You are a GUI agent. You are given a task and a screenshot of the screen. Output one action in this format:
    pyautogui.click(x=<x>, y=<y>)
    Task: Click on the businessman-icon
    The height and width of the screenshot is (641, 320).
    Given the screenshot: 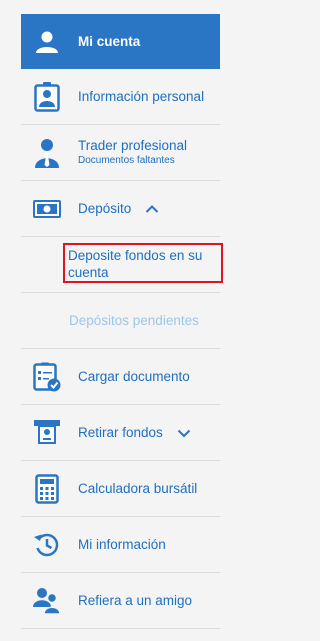 What is the action you would take?
    pyautogui.click(x=47, y=153)
    